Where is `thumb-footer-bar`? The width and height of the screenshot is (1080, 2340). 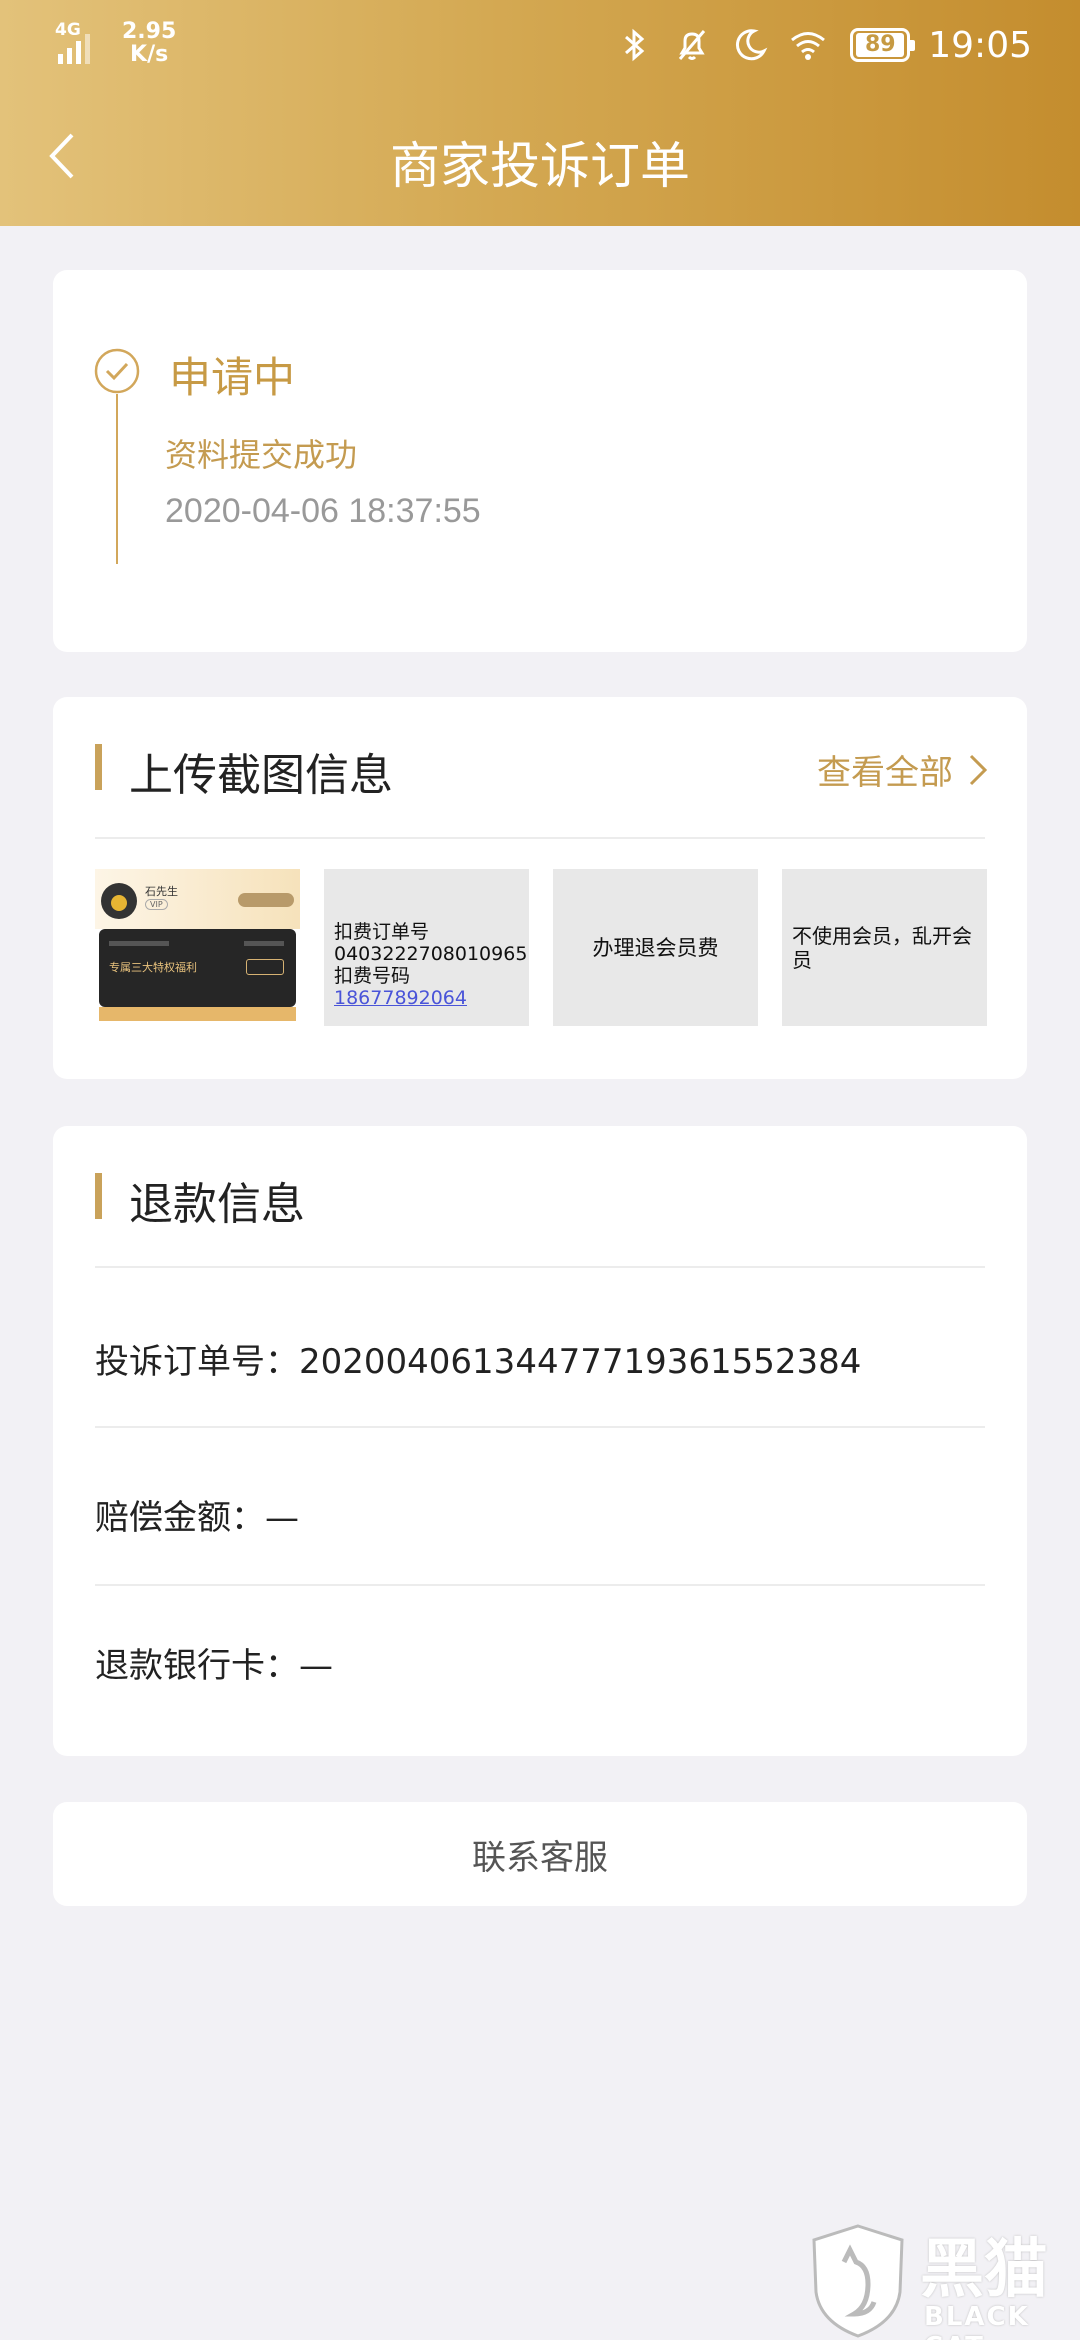 thumb-footer-bar is located at coordinates (197, 1014).